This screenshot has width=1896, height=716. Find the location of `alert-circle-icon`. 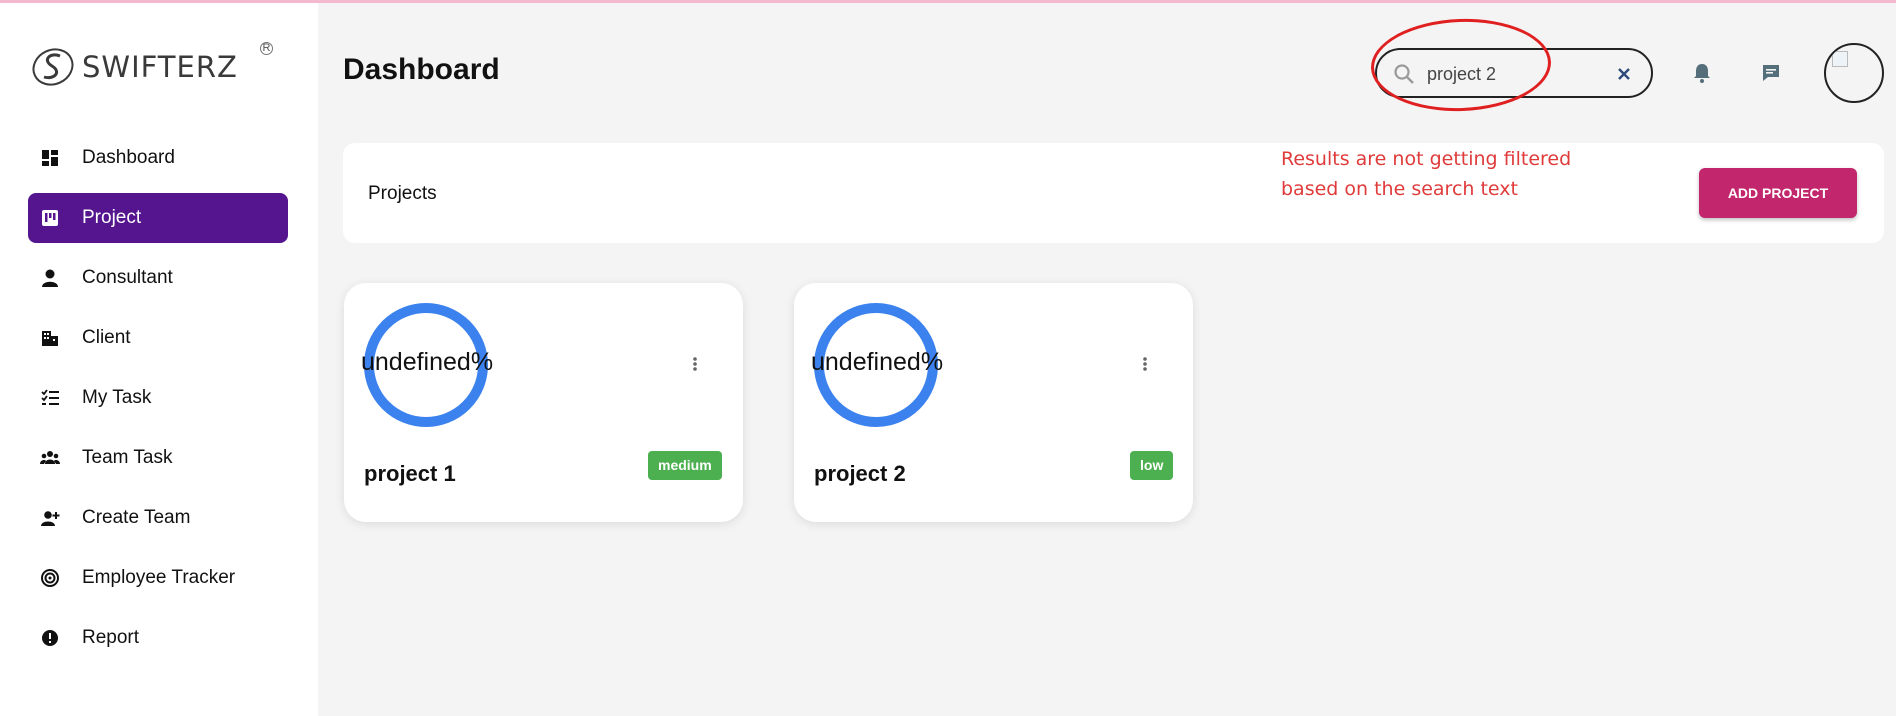

alert-circle-icon is located at coordinates (50, 638).